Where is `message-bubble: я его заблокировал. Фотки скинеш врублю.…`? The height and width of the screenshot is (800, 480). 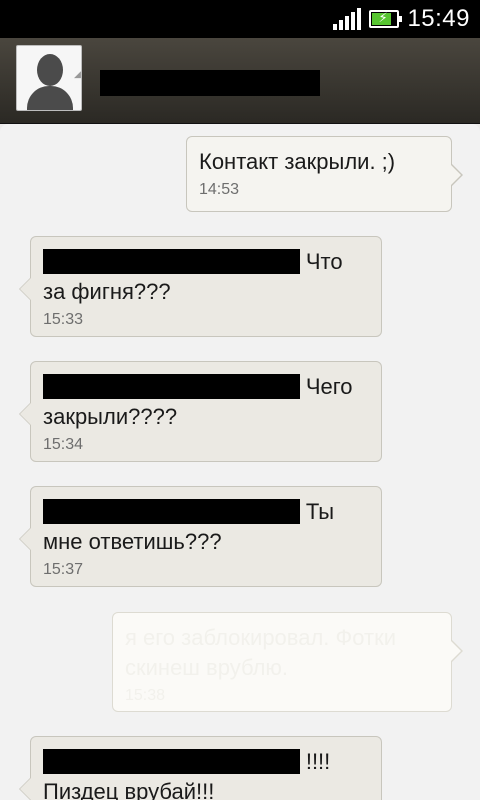 message-bubble: я его заблокировал. Фотки скинеш врублю.… is located at coordinates (287, 662).